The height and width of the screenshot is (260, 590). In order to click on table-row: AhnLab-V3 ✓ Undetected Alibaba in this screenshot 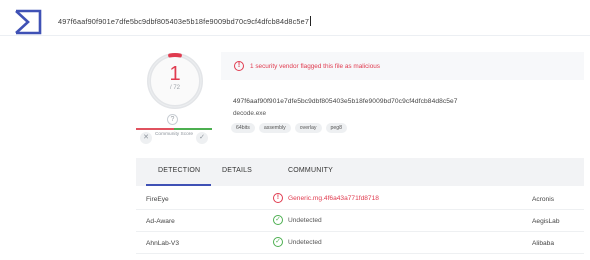, I will do `click(360, 243)`.